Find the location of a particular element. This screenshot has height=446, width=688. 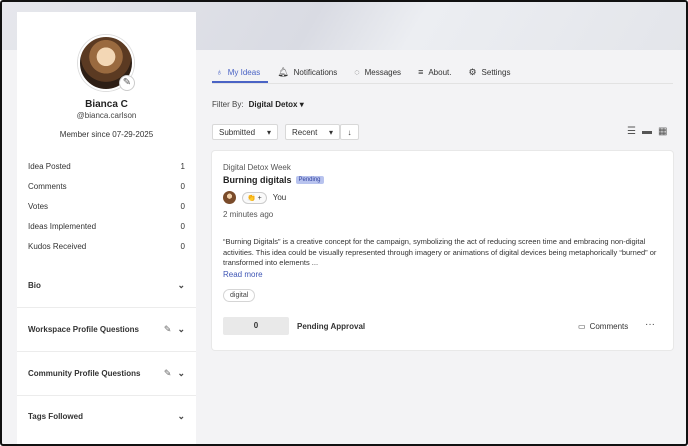

bulb-icon: ♁ is located at coordinates (219, 72).